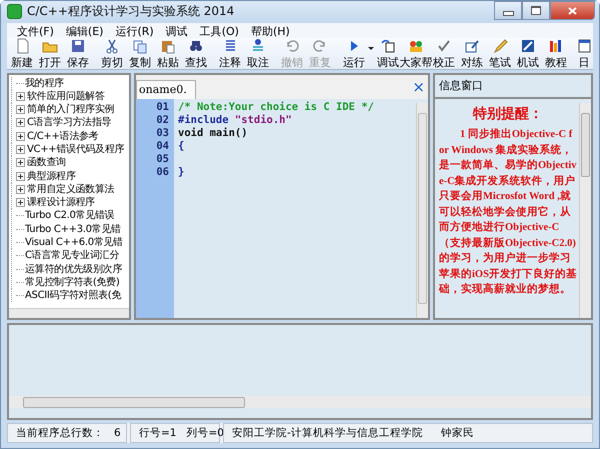 Image resolution: width=600 pixels, height=449 pixels. I want to click on tree-item: Turbo C++3.0常见错, so click(73, 229).